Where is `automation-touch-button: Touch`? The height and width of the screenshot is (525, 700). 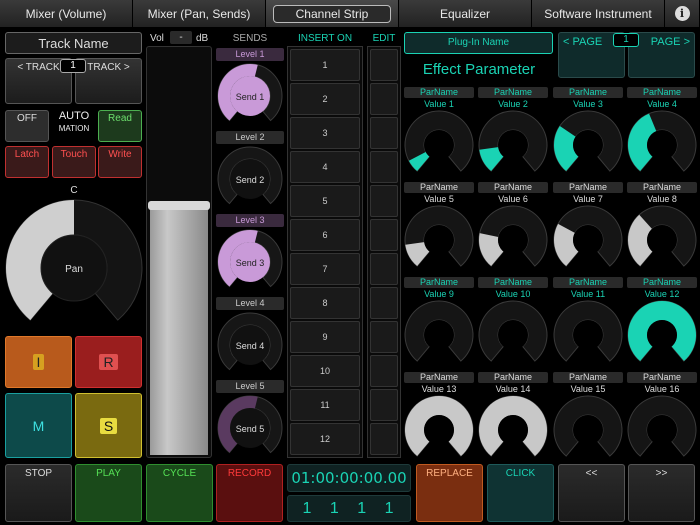
automation-touch-button: Touch is located at coordinates (74, 162).